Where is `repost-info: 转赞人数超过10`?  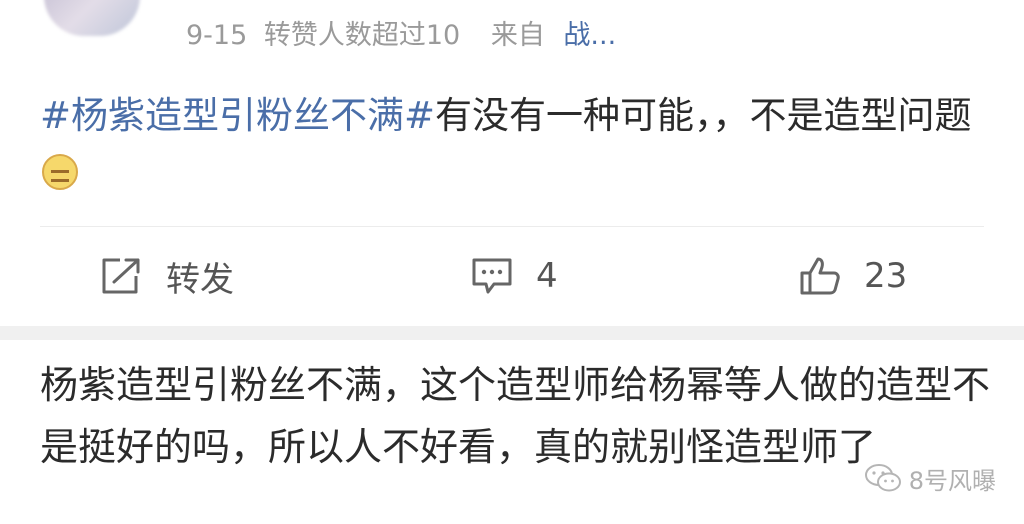 repost-info: 转赞人数超过10 is located at coordinates (362, 35).